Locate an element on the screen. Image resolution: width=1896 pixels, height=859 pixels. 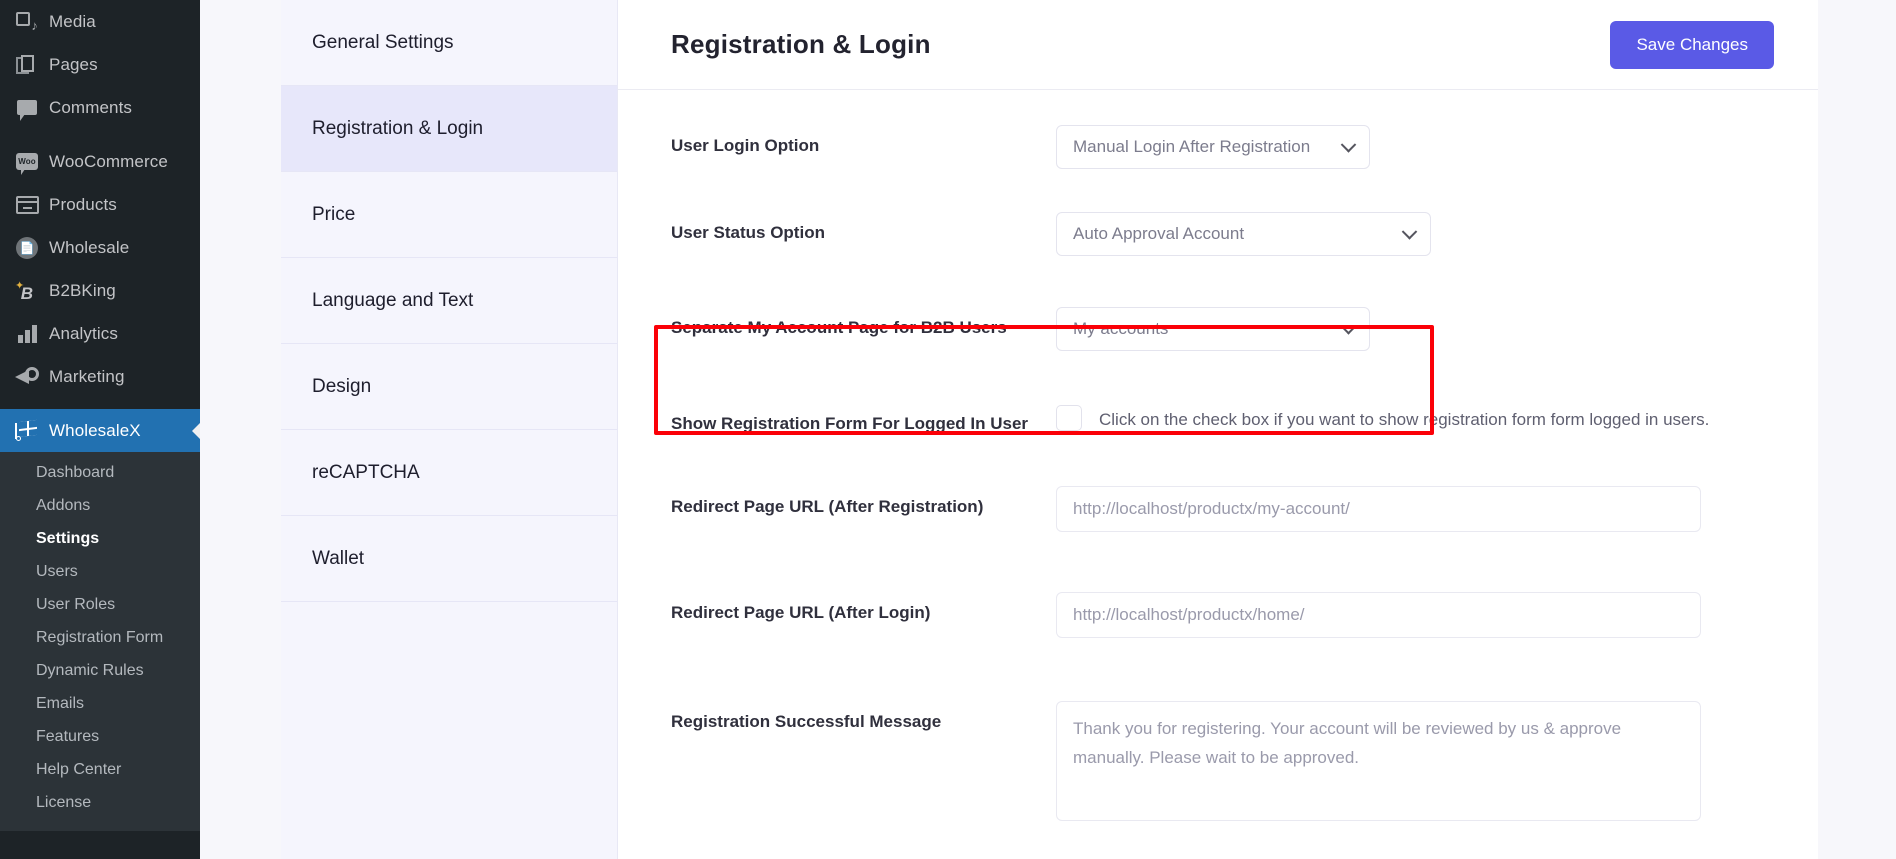
tab-label: Price is located at coordinates (334, 214).